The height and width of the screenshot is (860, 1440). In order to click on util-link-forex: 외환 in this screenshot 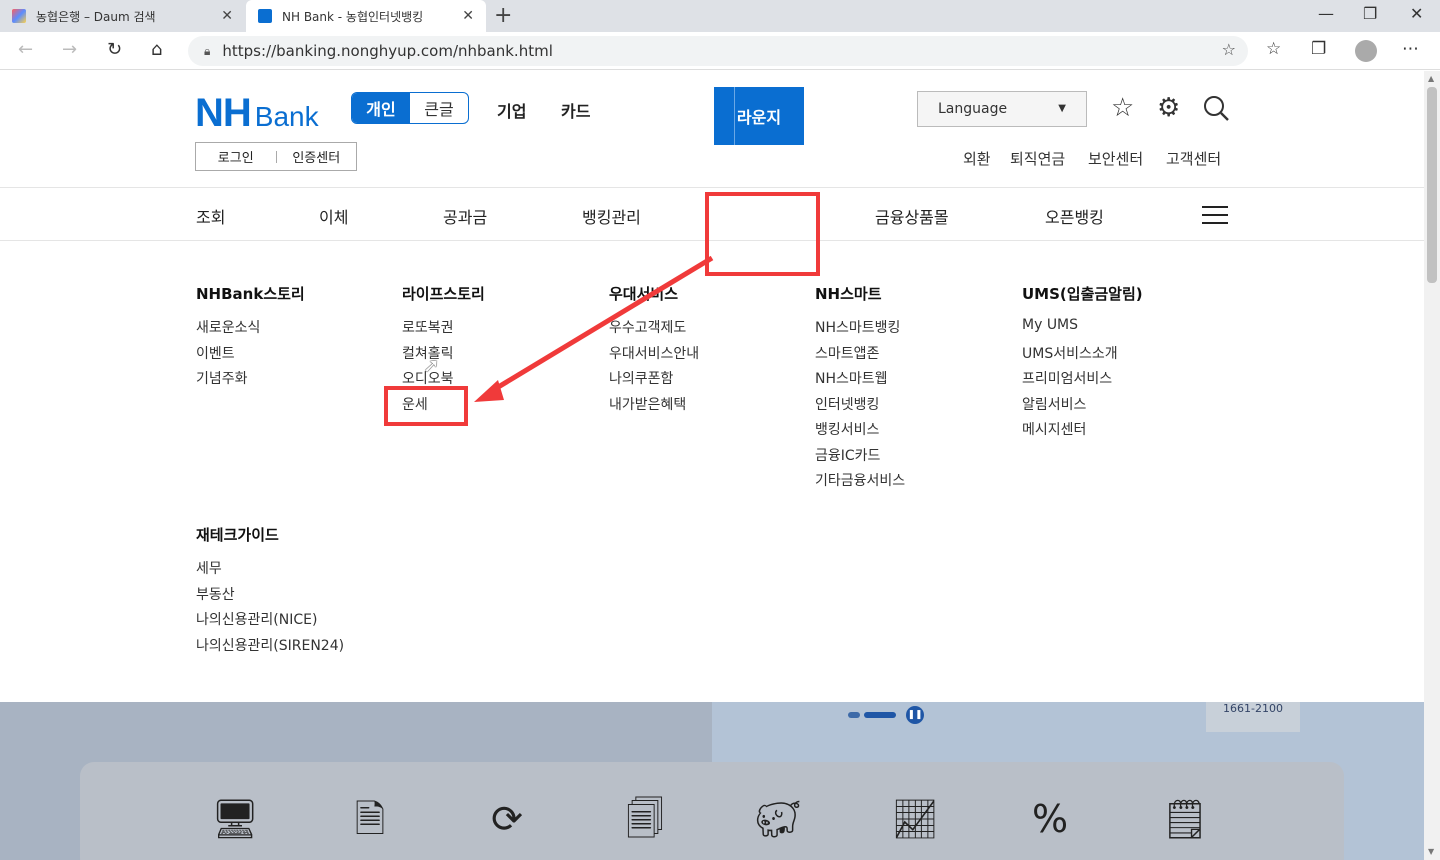, I will do `click(977, 158)`.